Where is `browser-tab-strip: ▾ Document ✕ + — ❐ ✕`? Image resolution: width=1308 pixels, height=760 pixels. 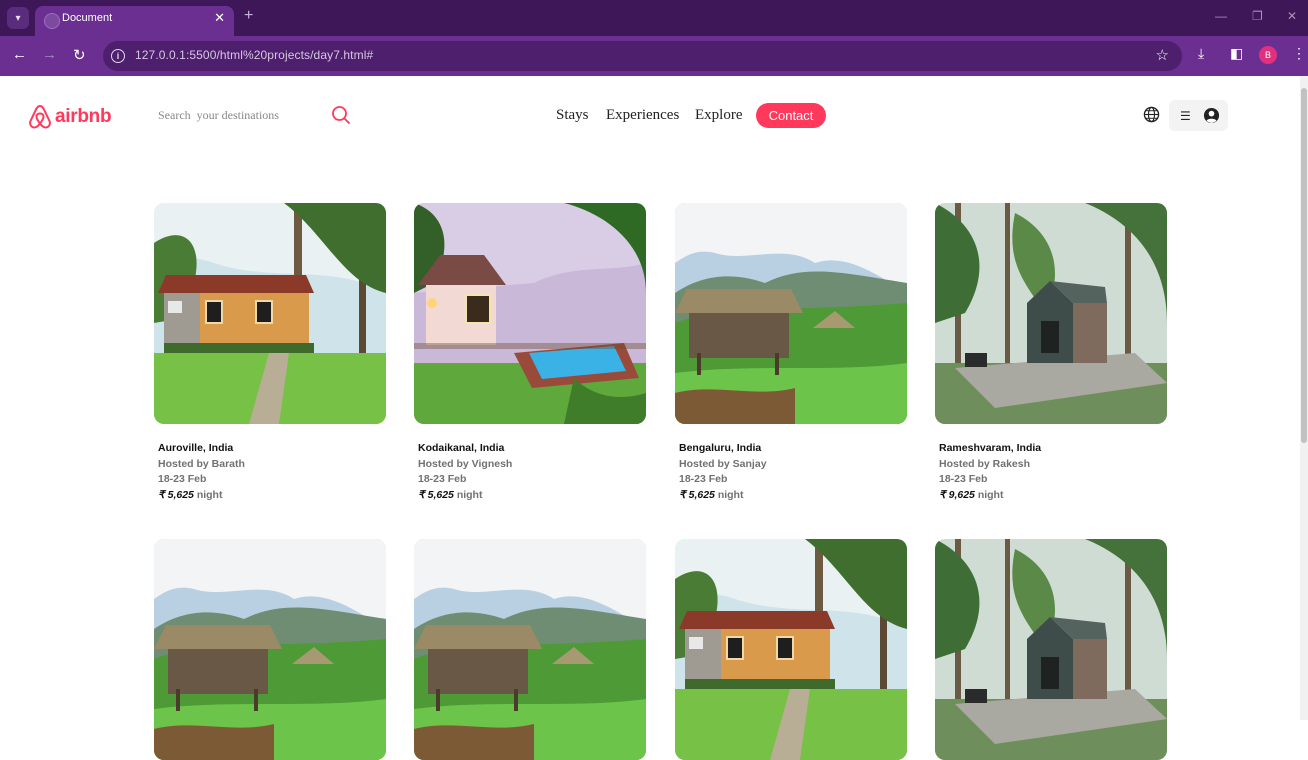 browser-tab-strip: ▾ Document ✕ + — ❐ ✕ is located at coordinates (654, 18).